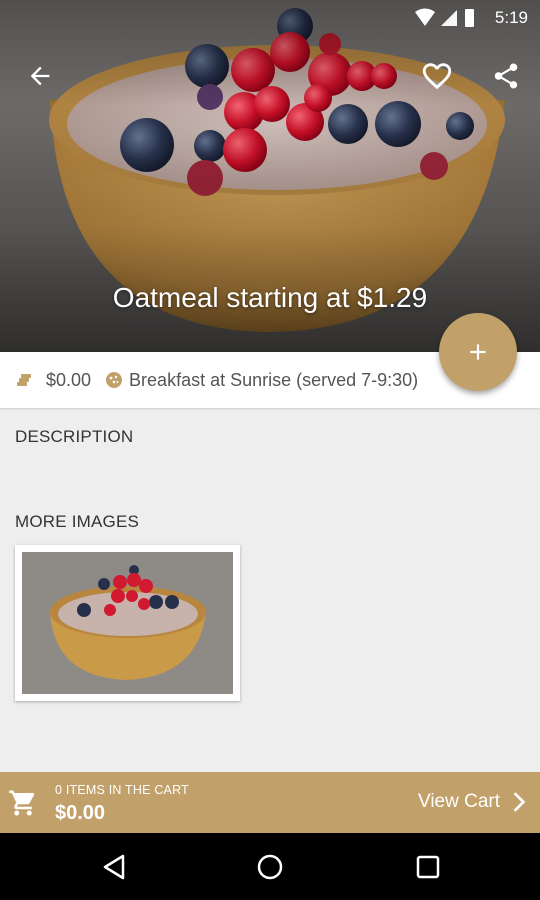  Describe the element at coordinates (114, 380) in the screenshot. I see `cookie-icon` at that location.